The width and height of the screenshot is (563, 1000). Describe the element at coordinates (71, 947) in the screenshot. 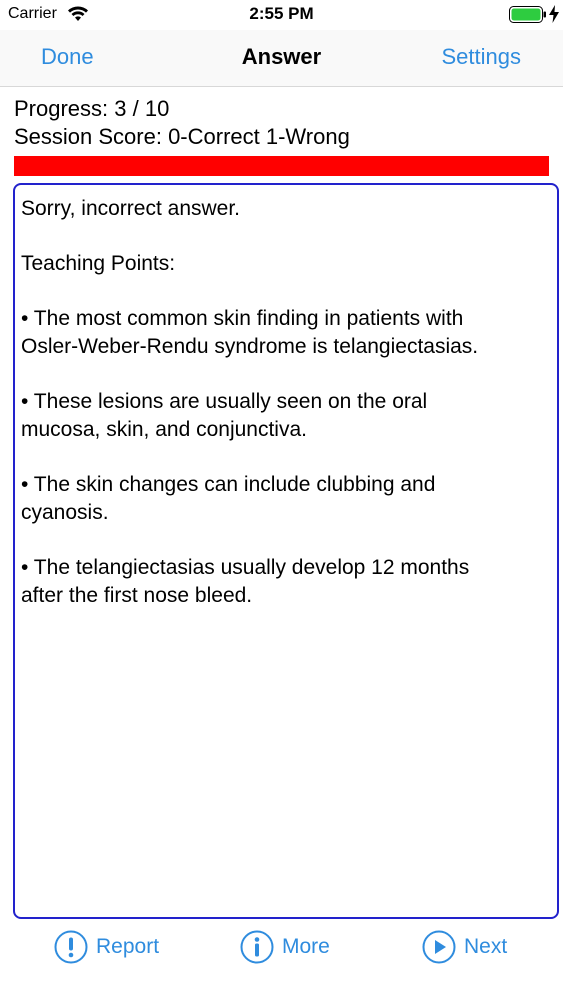

I see `exclamation-circle-icon` at that location.